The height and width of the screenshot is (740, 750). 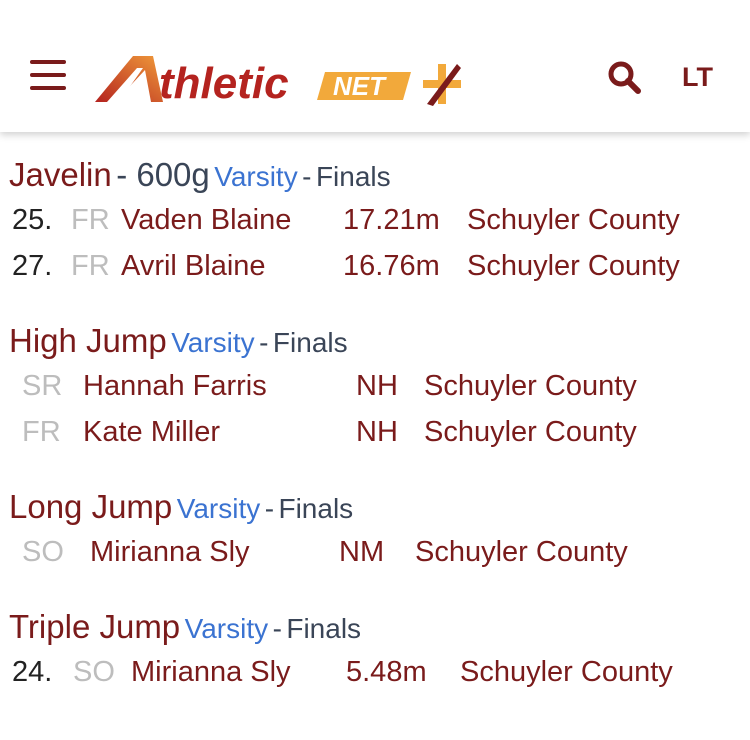 What do you see at coordinates (32, 220) in the screenshot?
I see `result-place: 25.` at bounding box center [32, 220].